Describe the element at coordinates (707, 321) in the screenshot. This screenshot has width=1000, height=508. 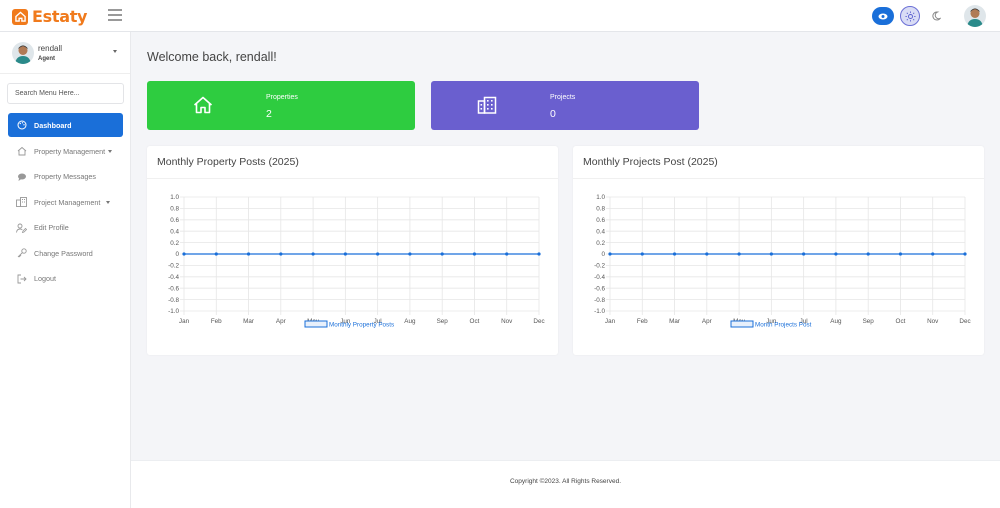
I see `x-tick-label: Apr` at that location.